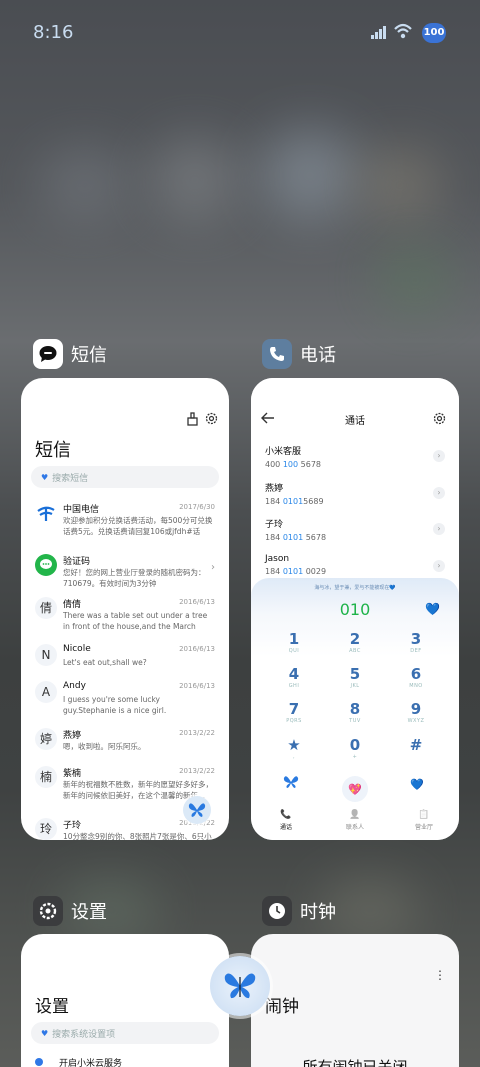  I want to click on app-name: 短信, so click(89, 355).